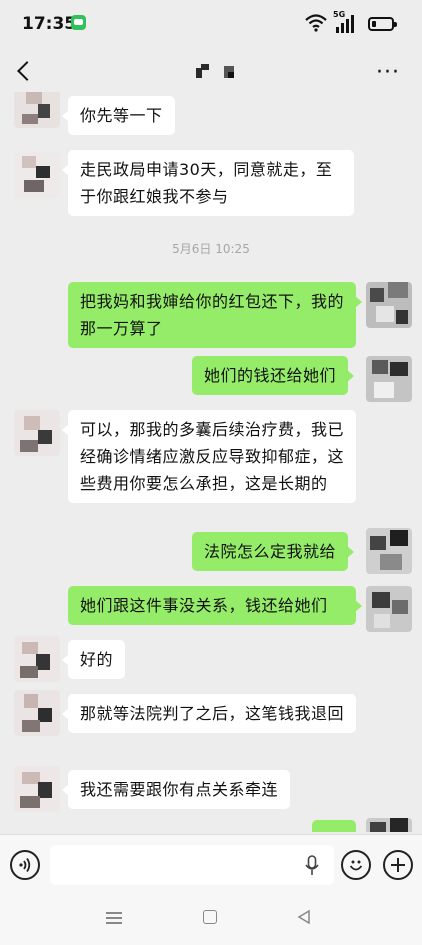 Image resolution: width=422 pixels, height=945 pixels. What do you see at coordinates (121, 115) in the screenshot?
I see `message-text: 你先等一下` at bounding box center [121, 115].